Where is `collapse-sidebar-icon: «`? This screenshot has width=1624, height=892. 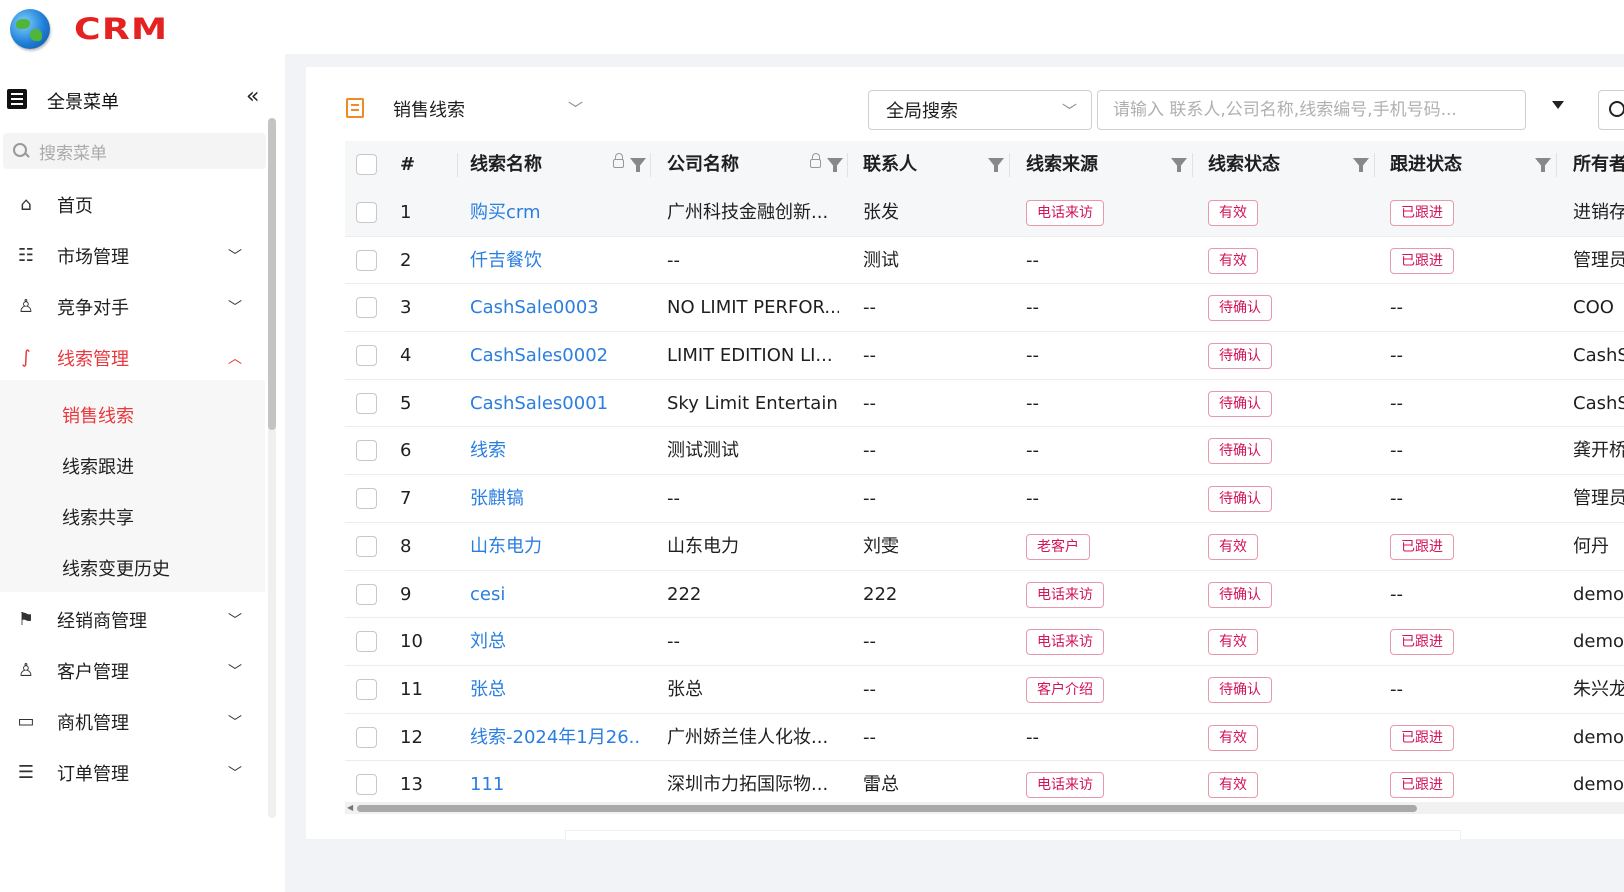
collapse-sidebar-icon: « is located at coordinates (252, 96).